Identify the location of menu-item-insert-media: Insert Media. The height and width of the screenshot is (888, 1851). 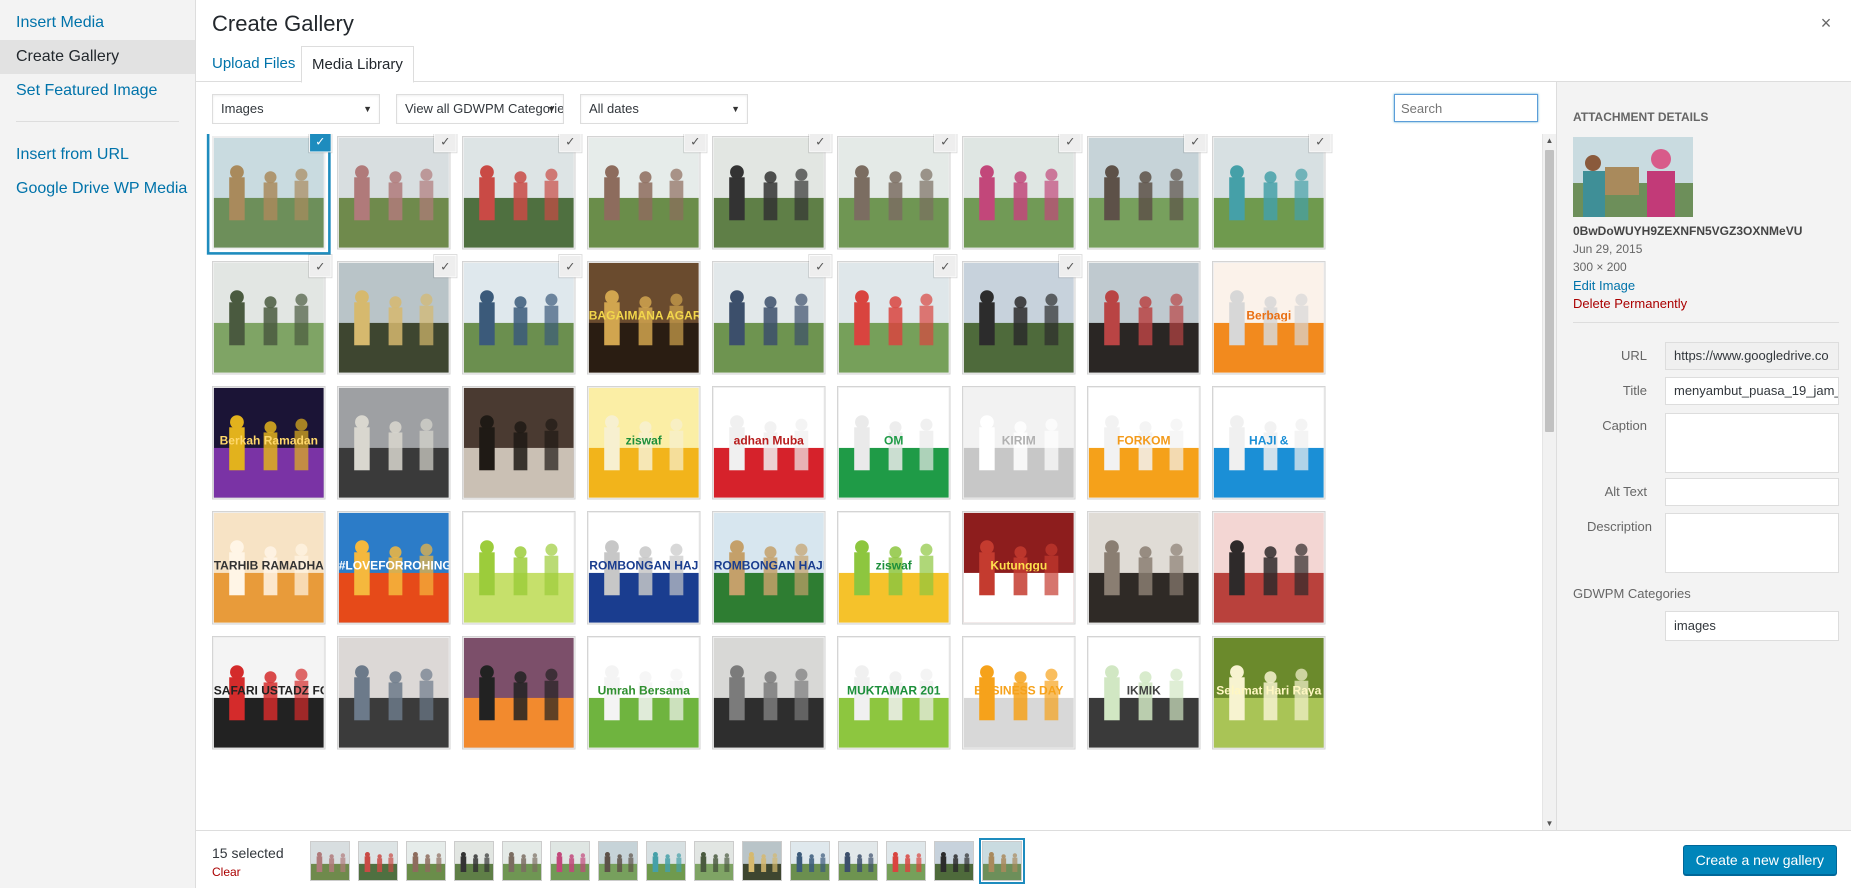
(97, 23).